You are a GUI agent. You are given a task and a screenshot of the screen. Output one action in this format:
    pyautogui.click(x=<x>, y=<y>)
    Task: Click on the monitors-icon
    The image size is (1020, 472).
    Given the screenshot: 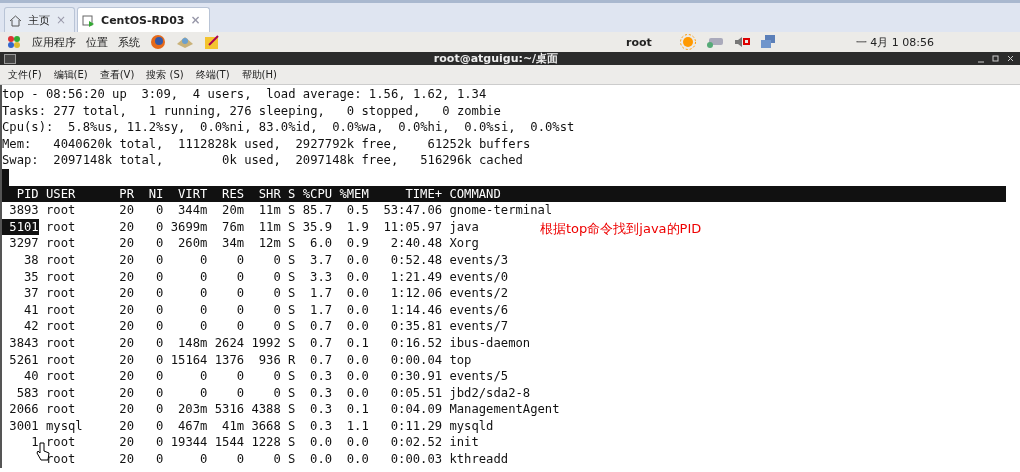 What is the action you would take?
    pyautogui.click(x=767, y=42)
    